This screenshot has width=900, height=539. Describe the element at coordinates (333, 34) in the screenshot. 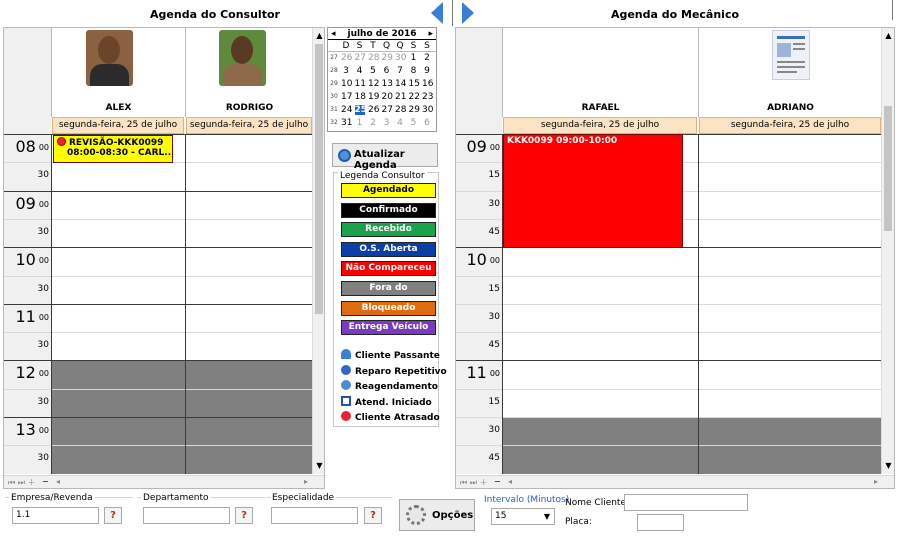

I see `prev-month-icon: ◂` at that location.